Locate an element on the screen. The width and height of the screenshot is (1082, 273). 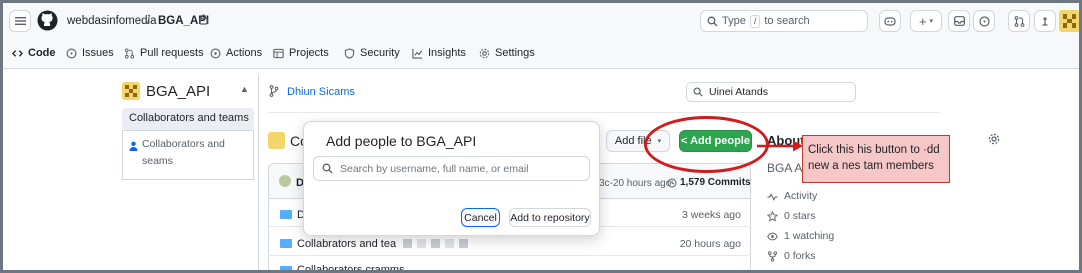
search-placeholder-suffix: to search is located at coordinates (787, 21).